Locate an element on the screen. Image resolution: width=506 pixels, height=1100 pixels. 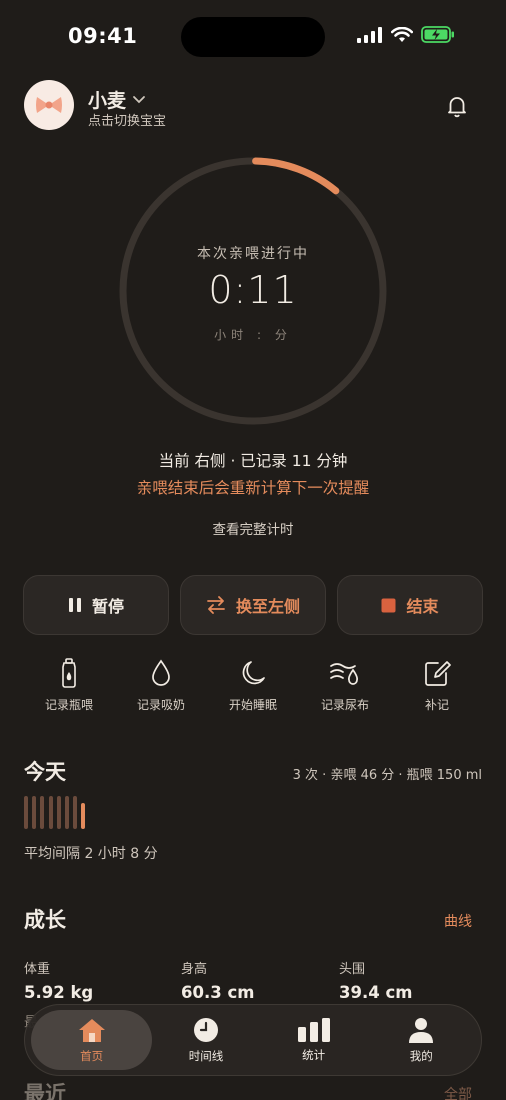
baby-name: 小麦 is located at coordinates (107, 101).